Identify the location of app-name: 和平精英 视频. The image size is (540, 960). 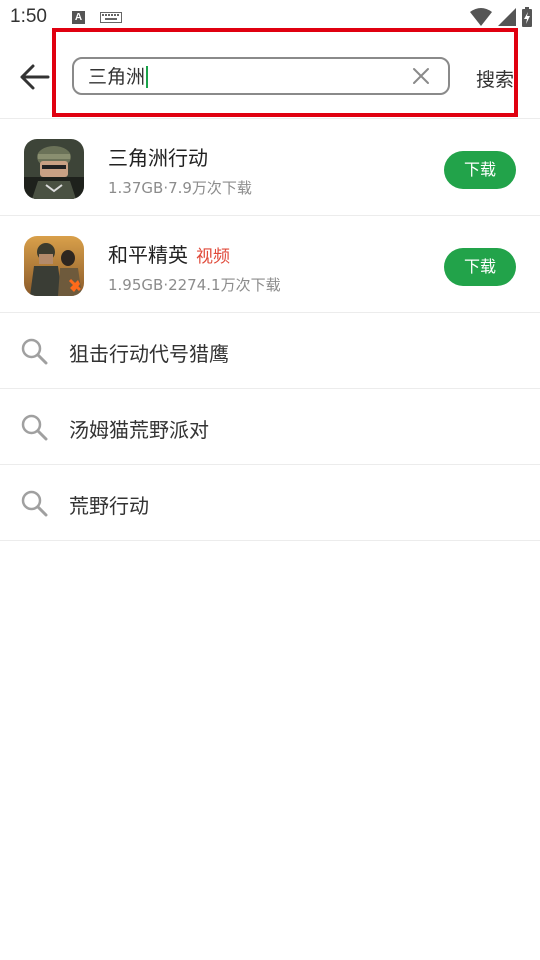
(169, 255).